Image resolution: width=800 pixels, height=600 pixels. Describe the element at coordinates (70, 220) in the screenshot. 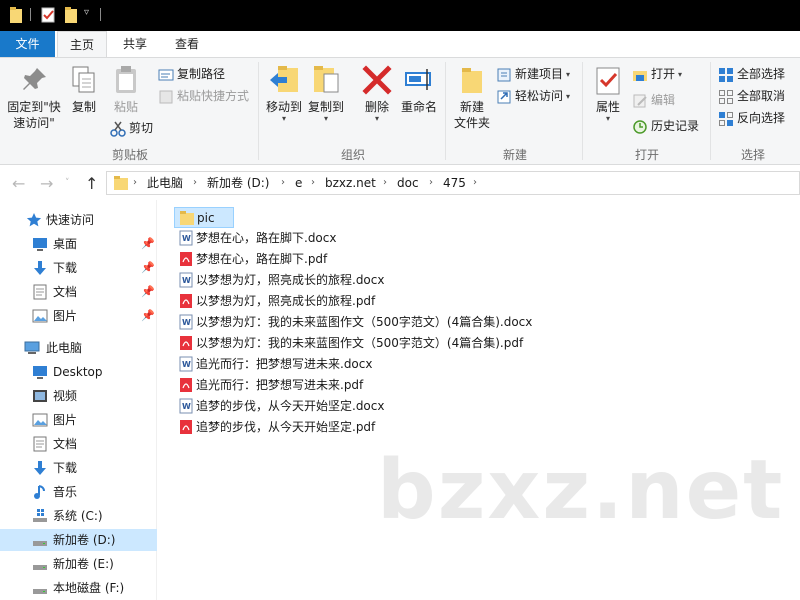

I see `sidebar-item-label: 快速访问` at that location.